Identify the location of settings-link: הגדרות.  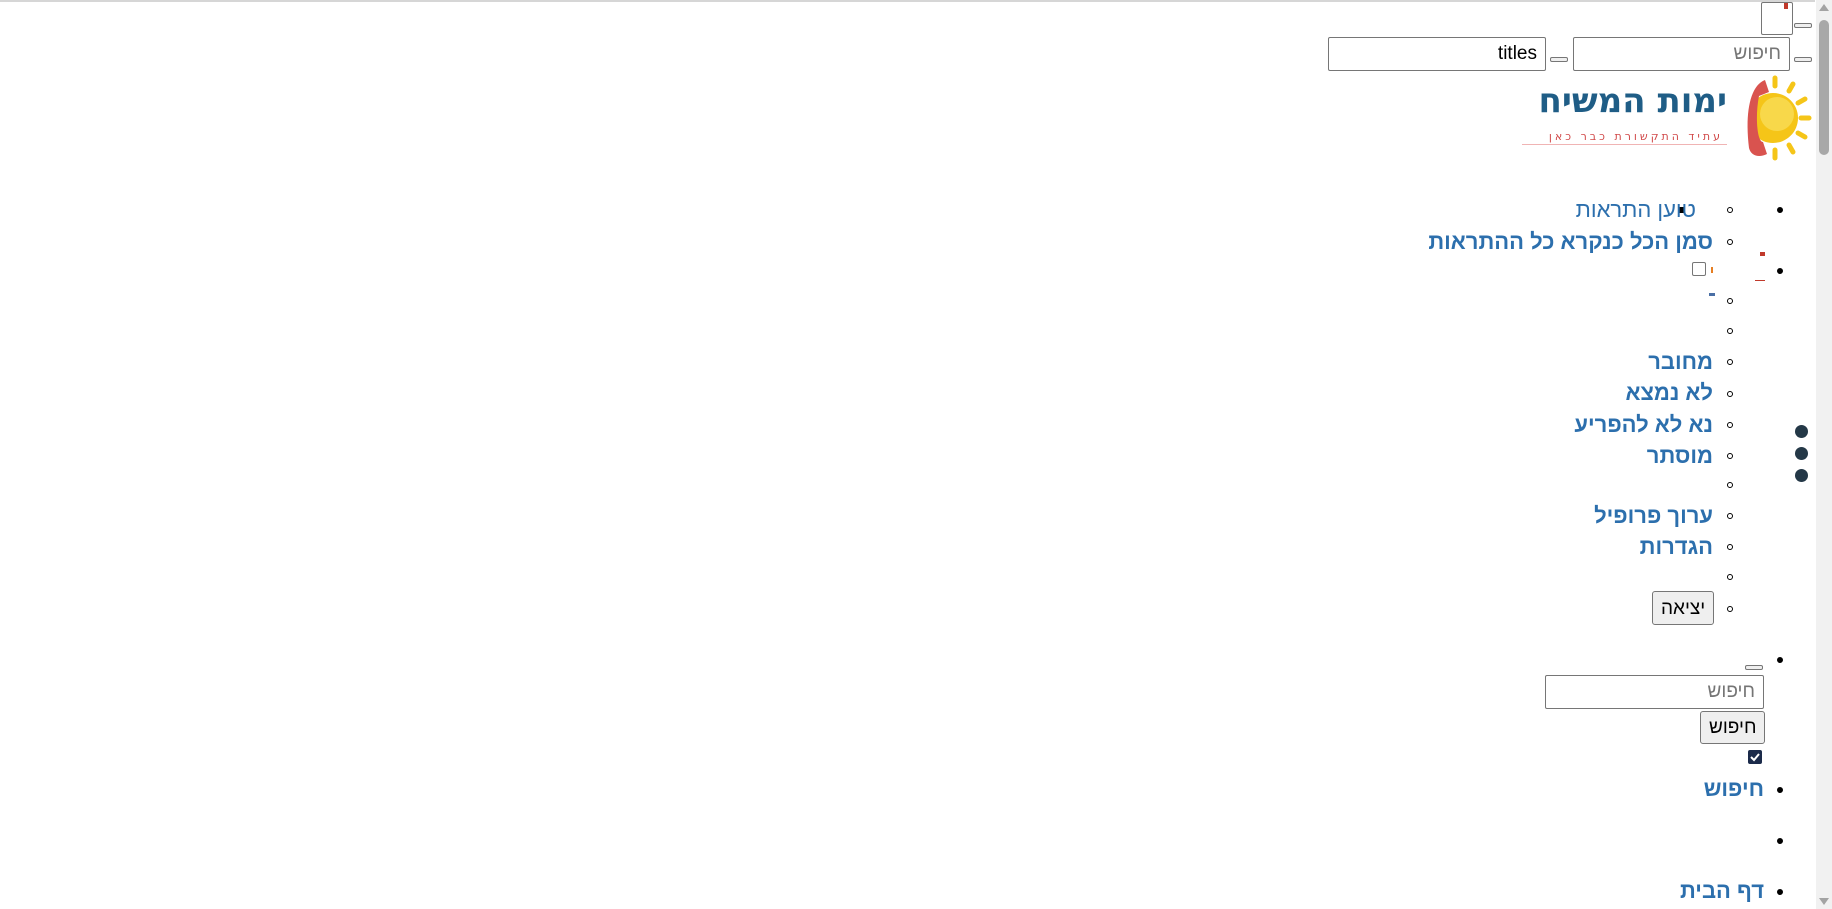
(1676, 547).